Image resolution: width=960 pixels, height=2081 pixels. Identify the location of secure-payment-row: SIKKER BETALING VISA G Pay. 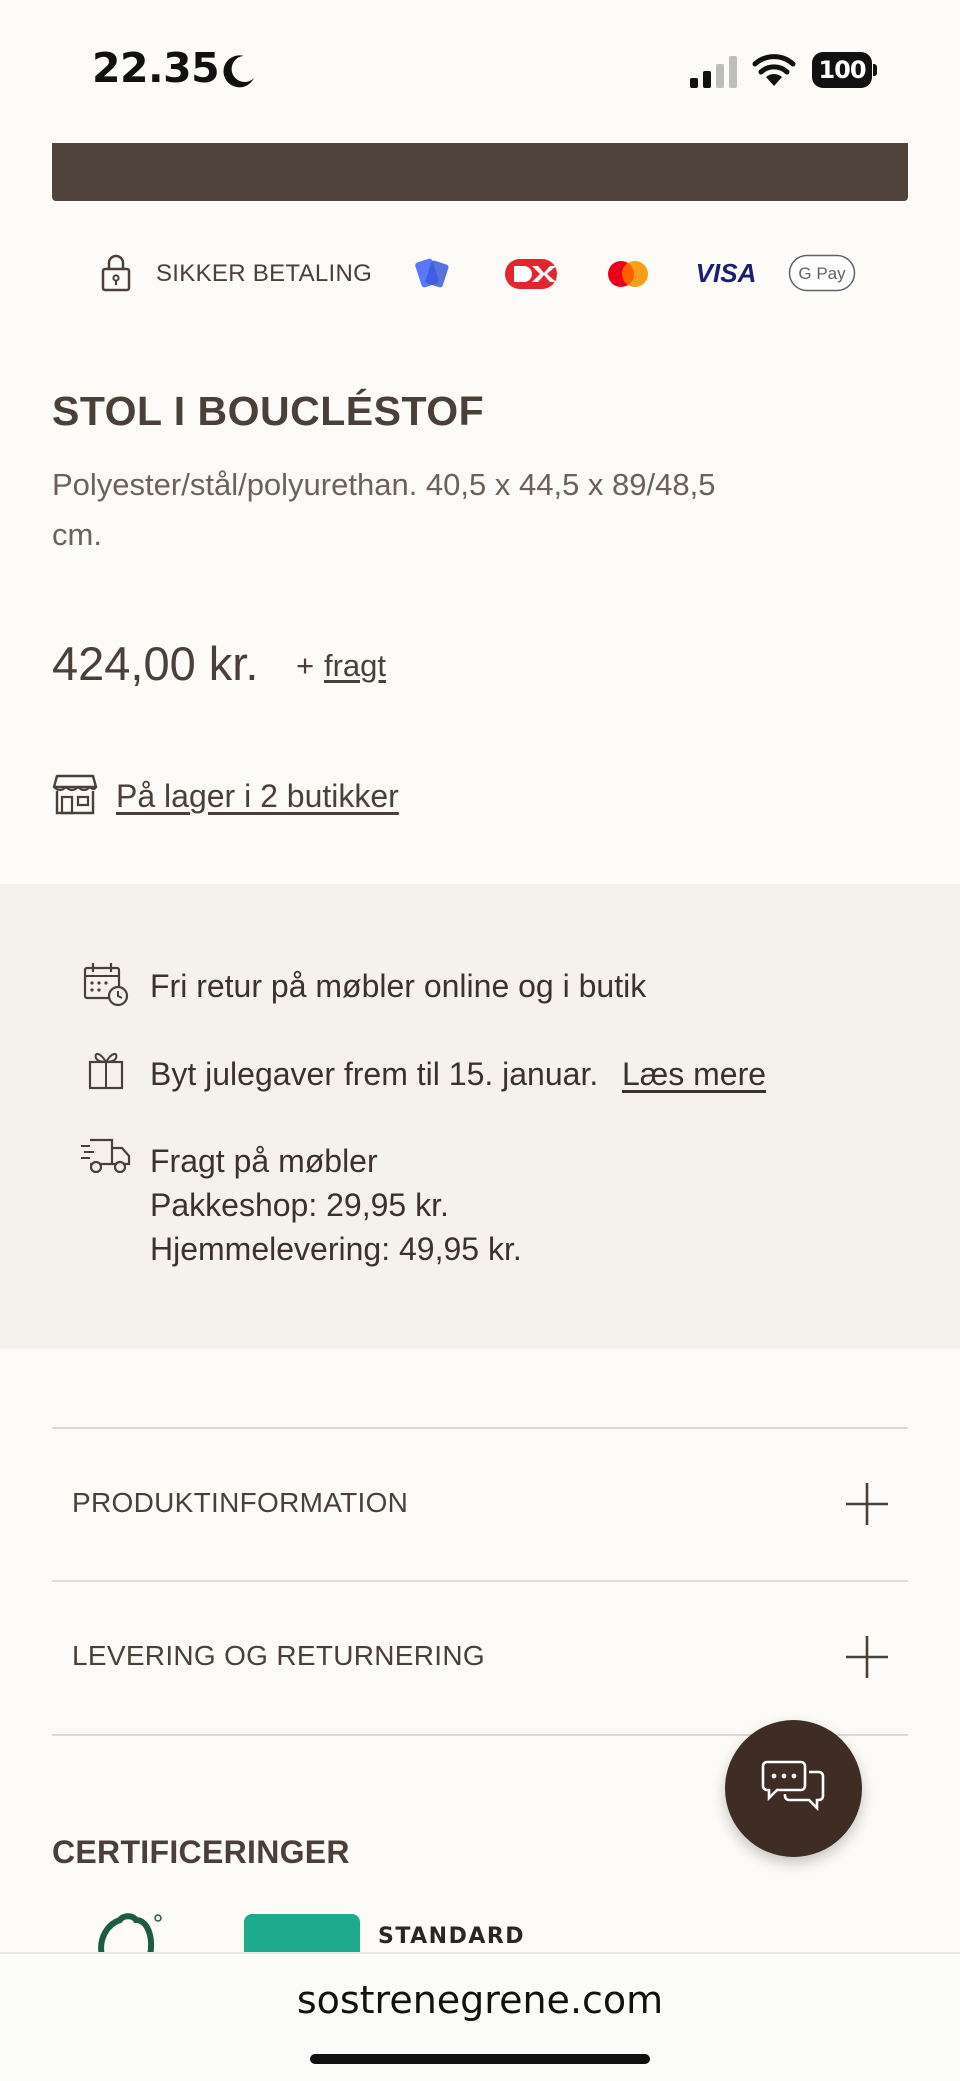
(480, 274).